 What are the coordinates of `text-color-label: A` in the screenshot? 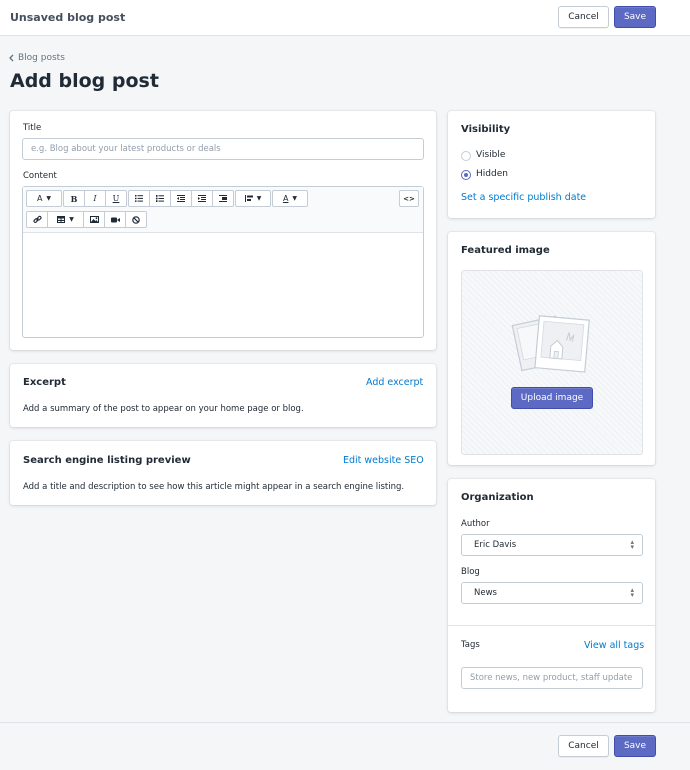 It's located at (285, 198).